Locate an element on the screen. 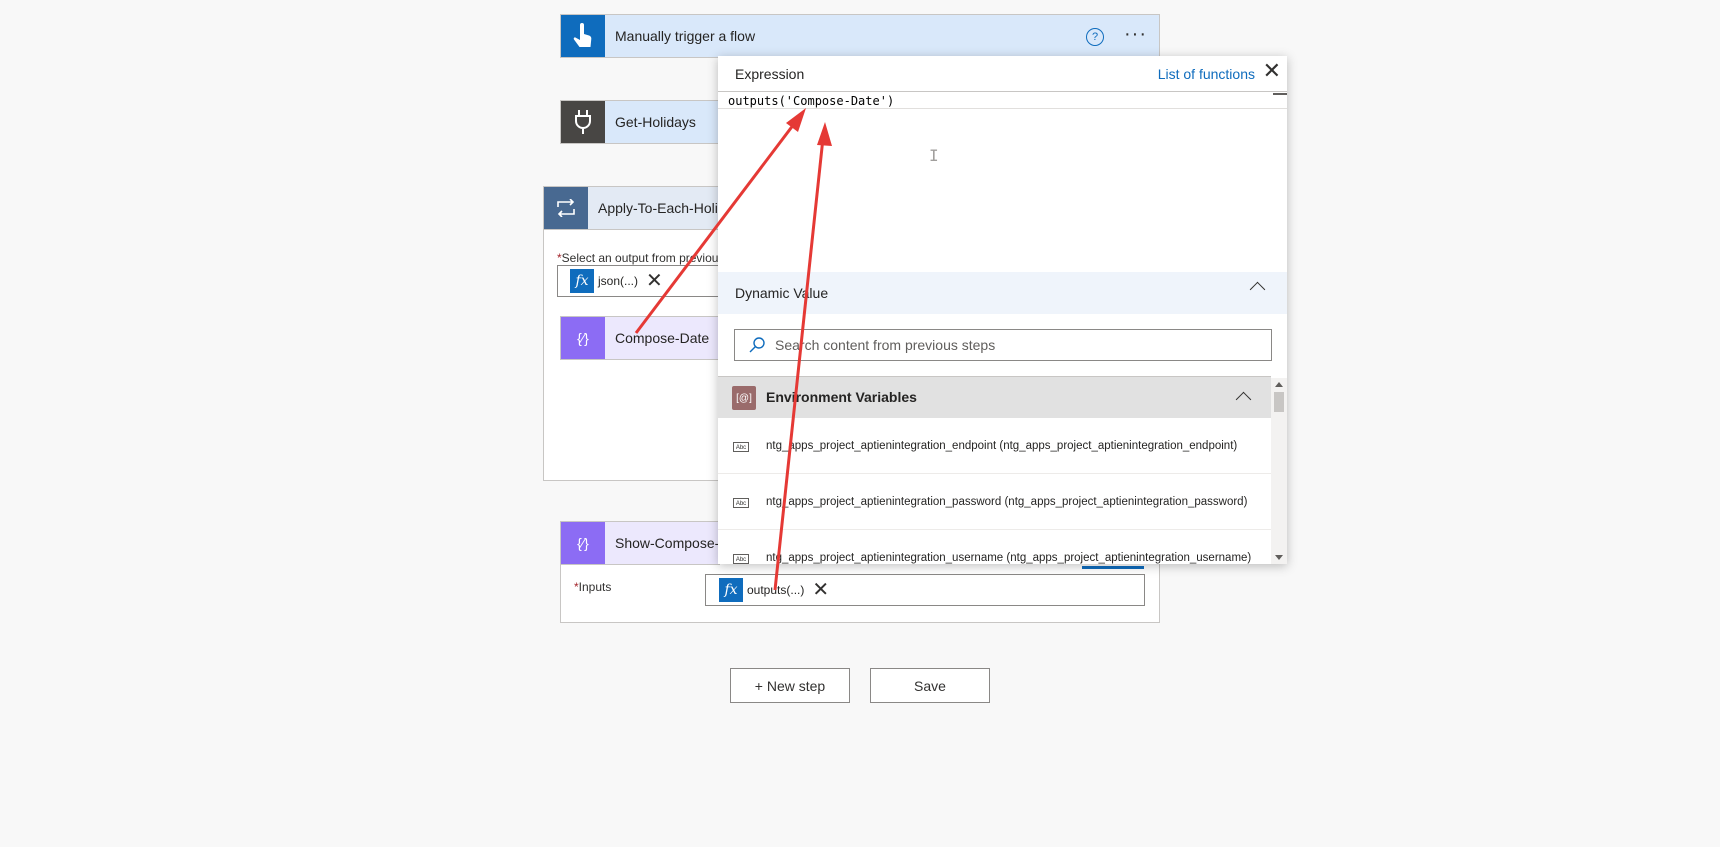  scroll-thumb is located at coordinates (1279, 402).